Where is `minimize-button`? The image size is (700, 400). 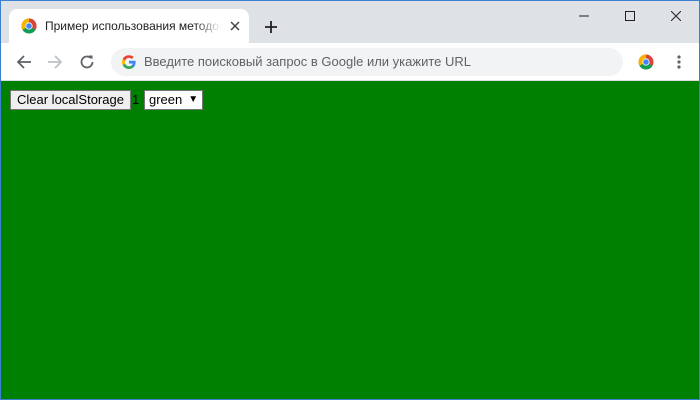 minimize-button is located at coordinates (584, 16).